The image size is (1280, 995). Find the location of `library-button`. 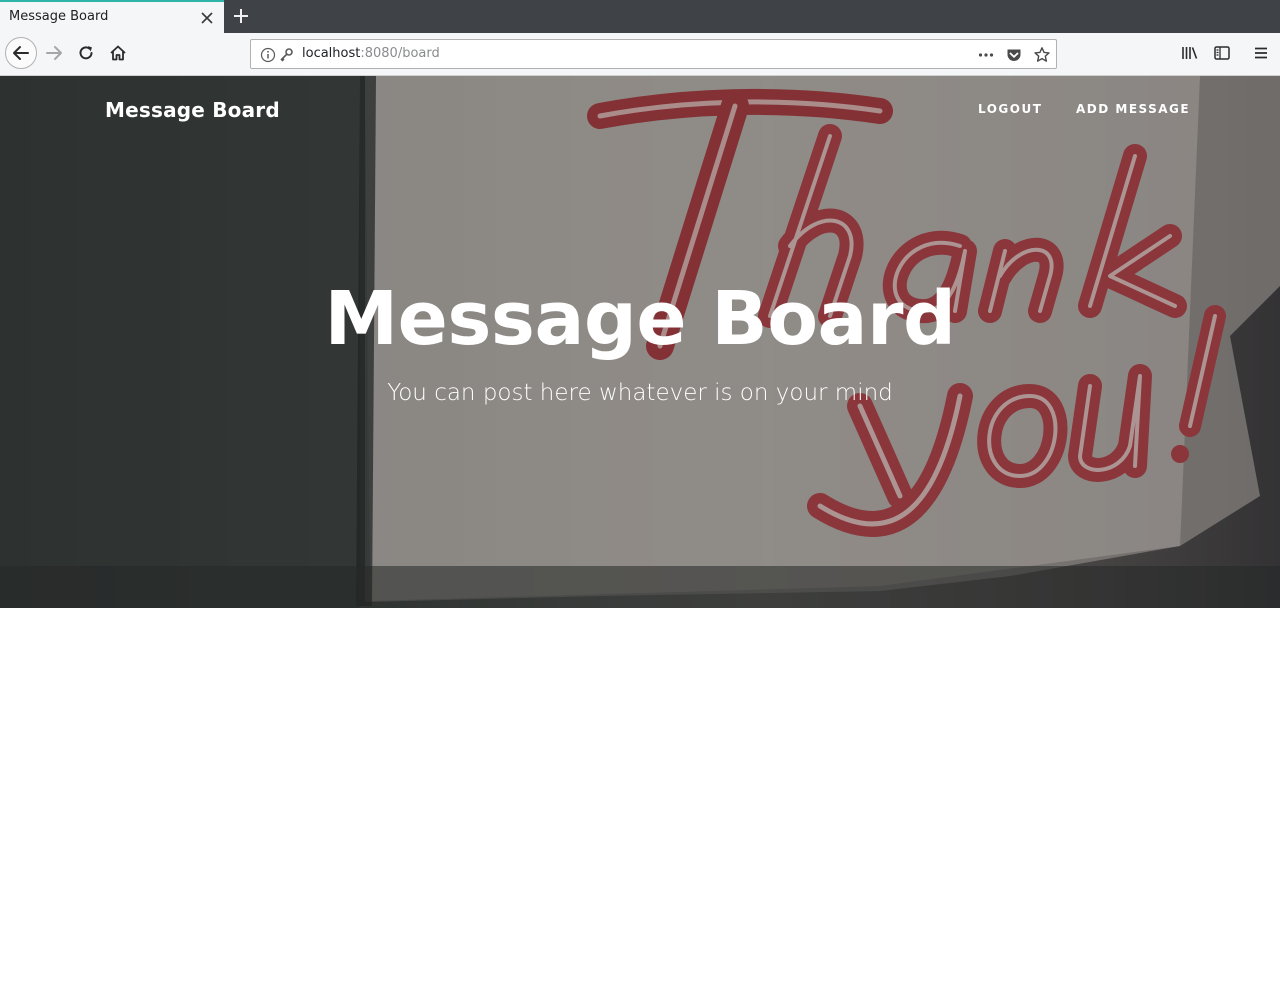

library-button is located at coordinates (1190, 53).